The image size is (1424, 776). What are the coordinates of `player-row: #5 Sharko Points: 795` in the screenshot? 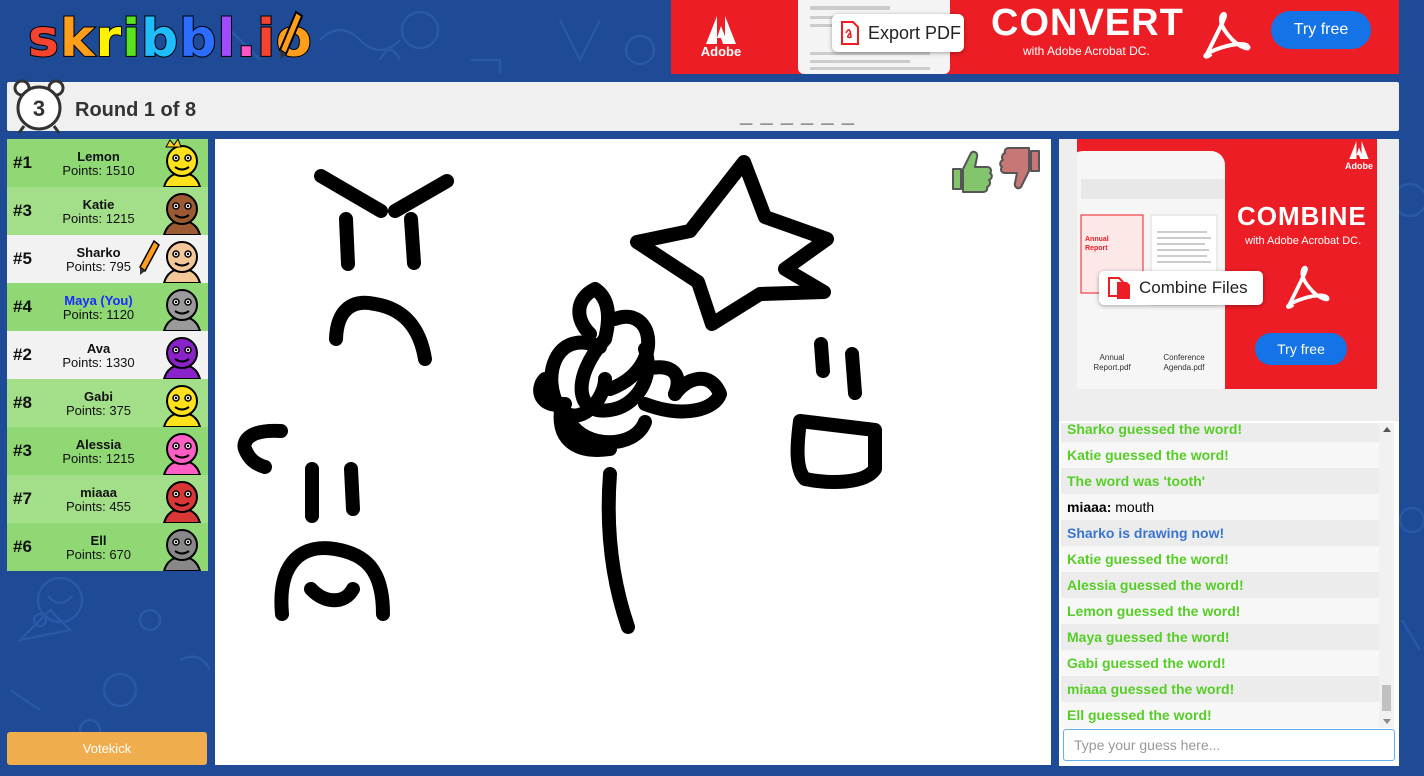 It's located at (107, 259).